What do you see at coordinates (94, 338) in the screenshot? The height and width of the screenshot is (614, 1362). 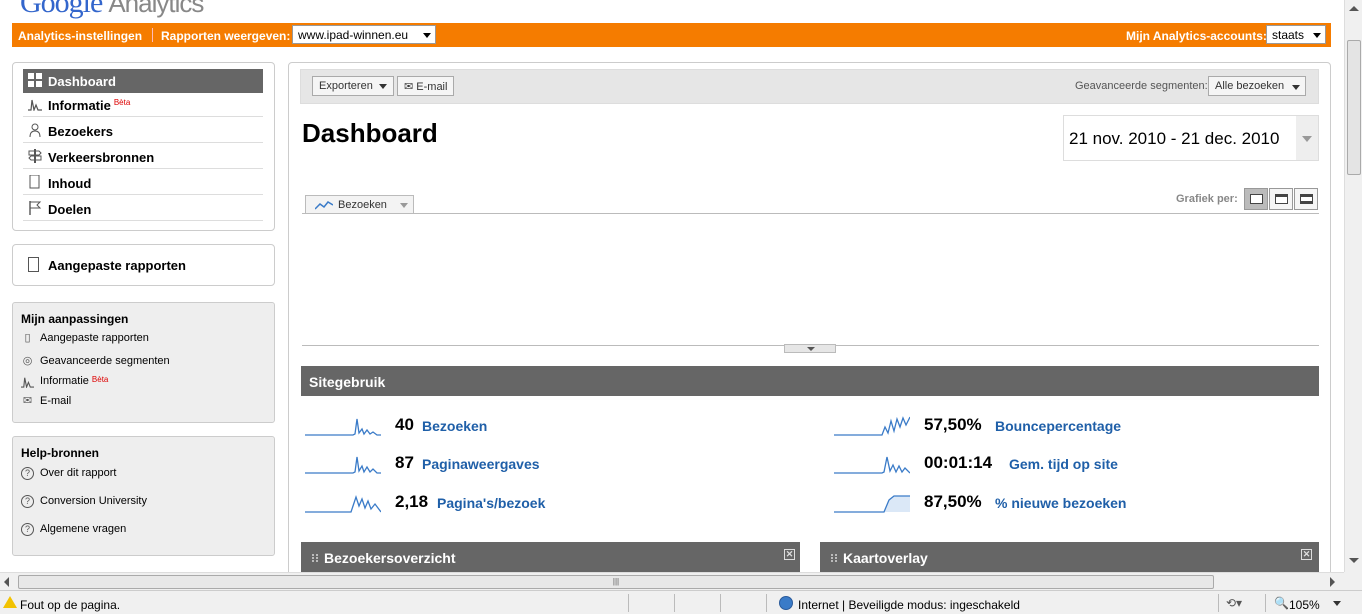 I see `link-label: Aangepaste rapporten` at bounding box center [94, 338].